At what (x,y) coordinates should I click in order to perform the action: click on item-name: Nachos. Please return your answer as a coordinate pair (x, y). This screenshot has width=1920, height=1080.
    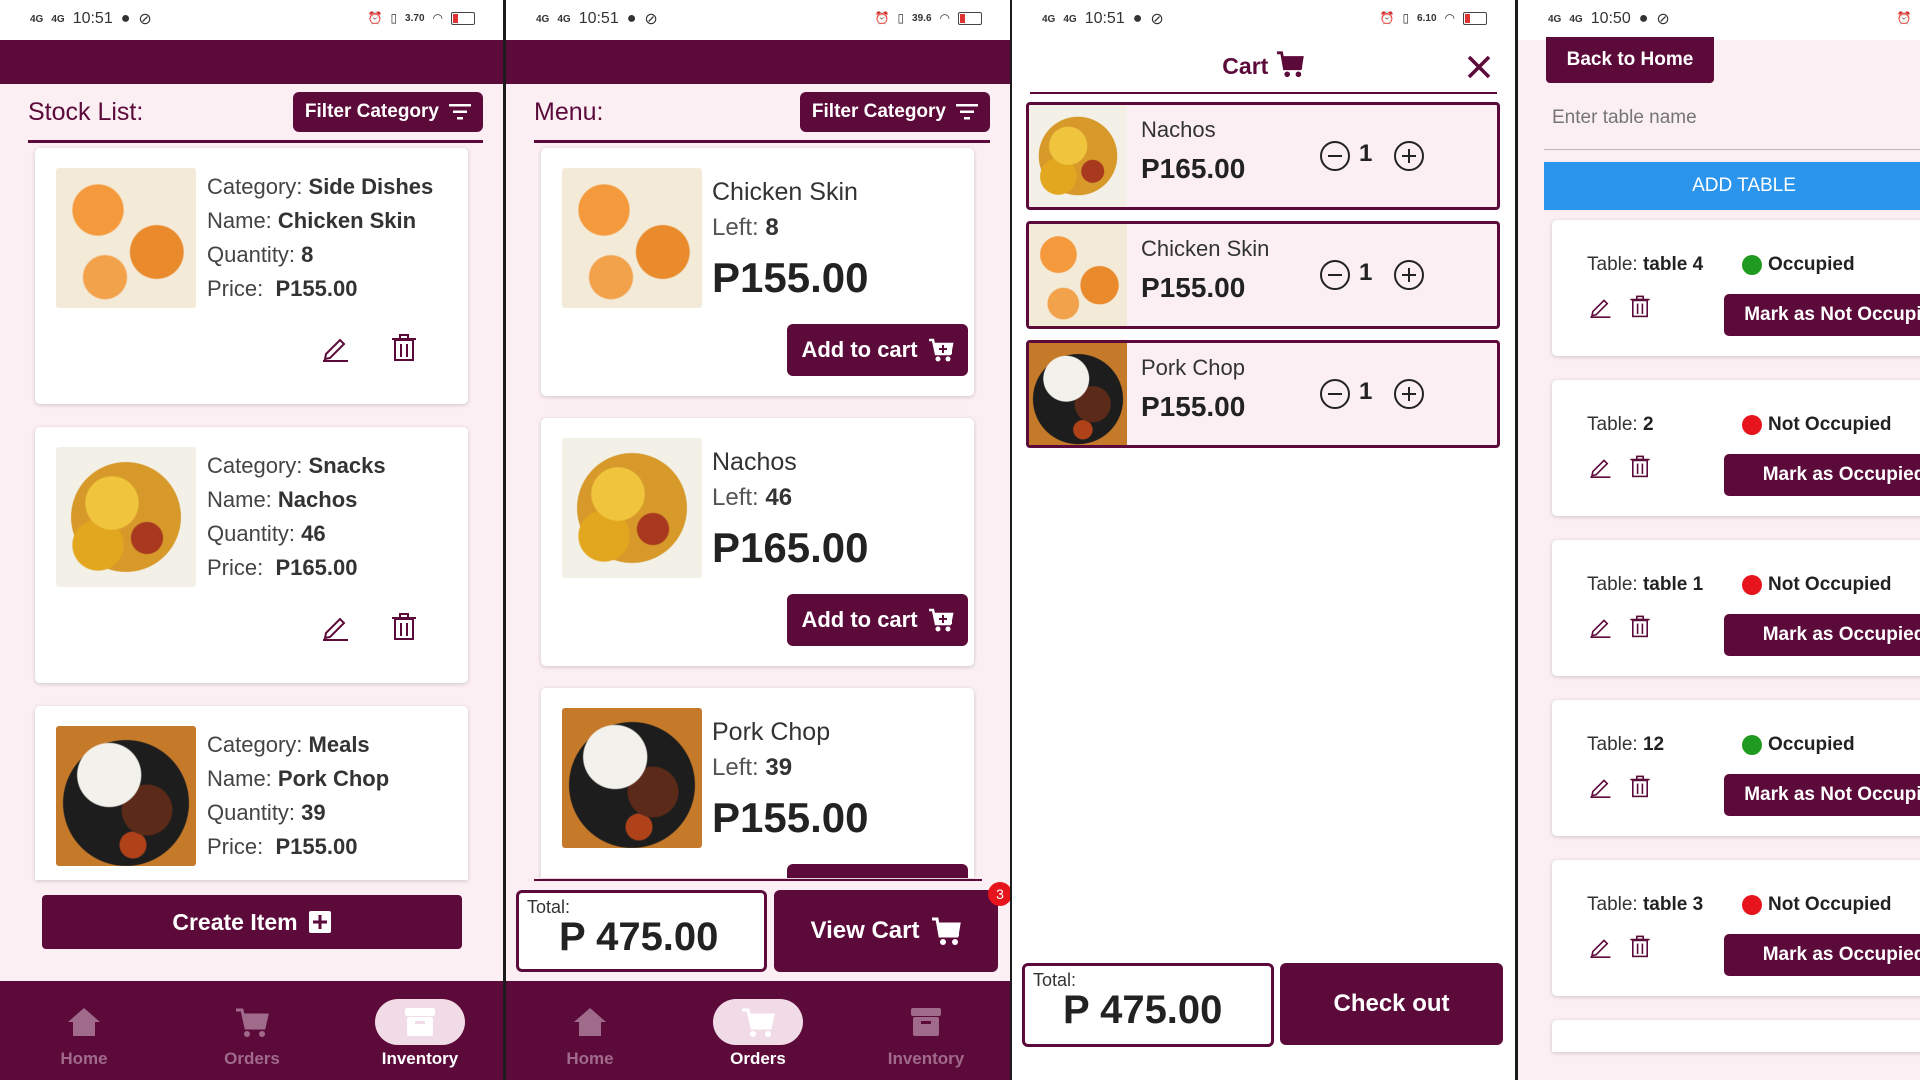
    Looking at the image, I should click on (754, 462).